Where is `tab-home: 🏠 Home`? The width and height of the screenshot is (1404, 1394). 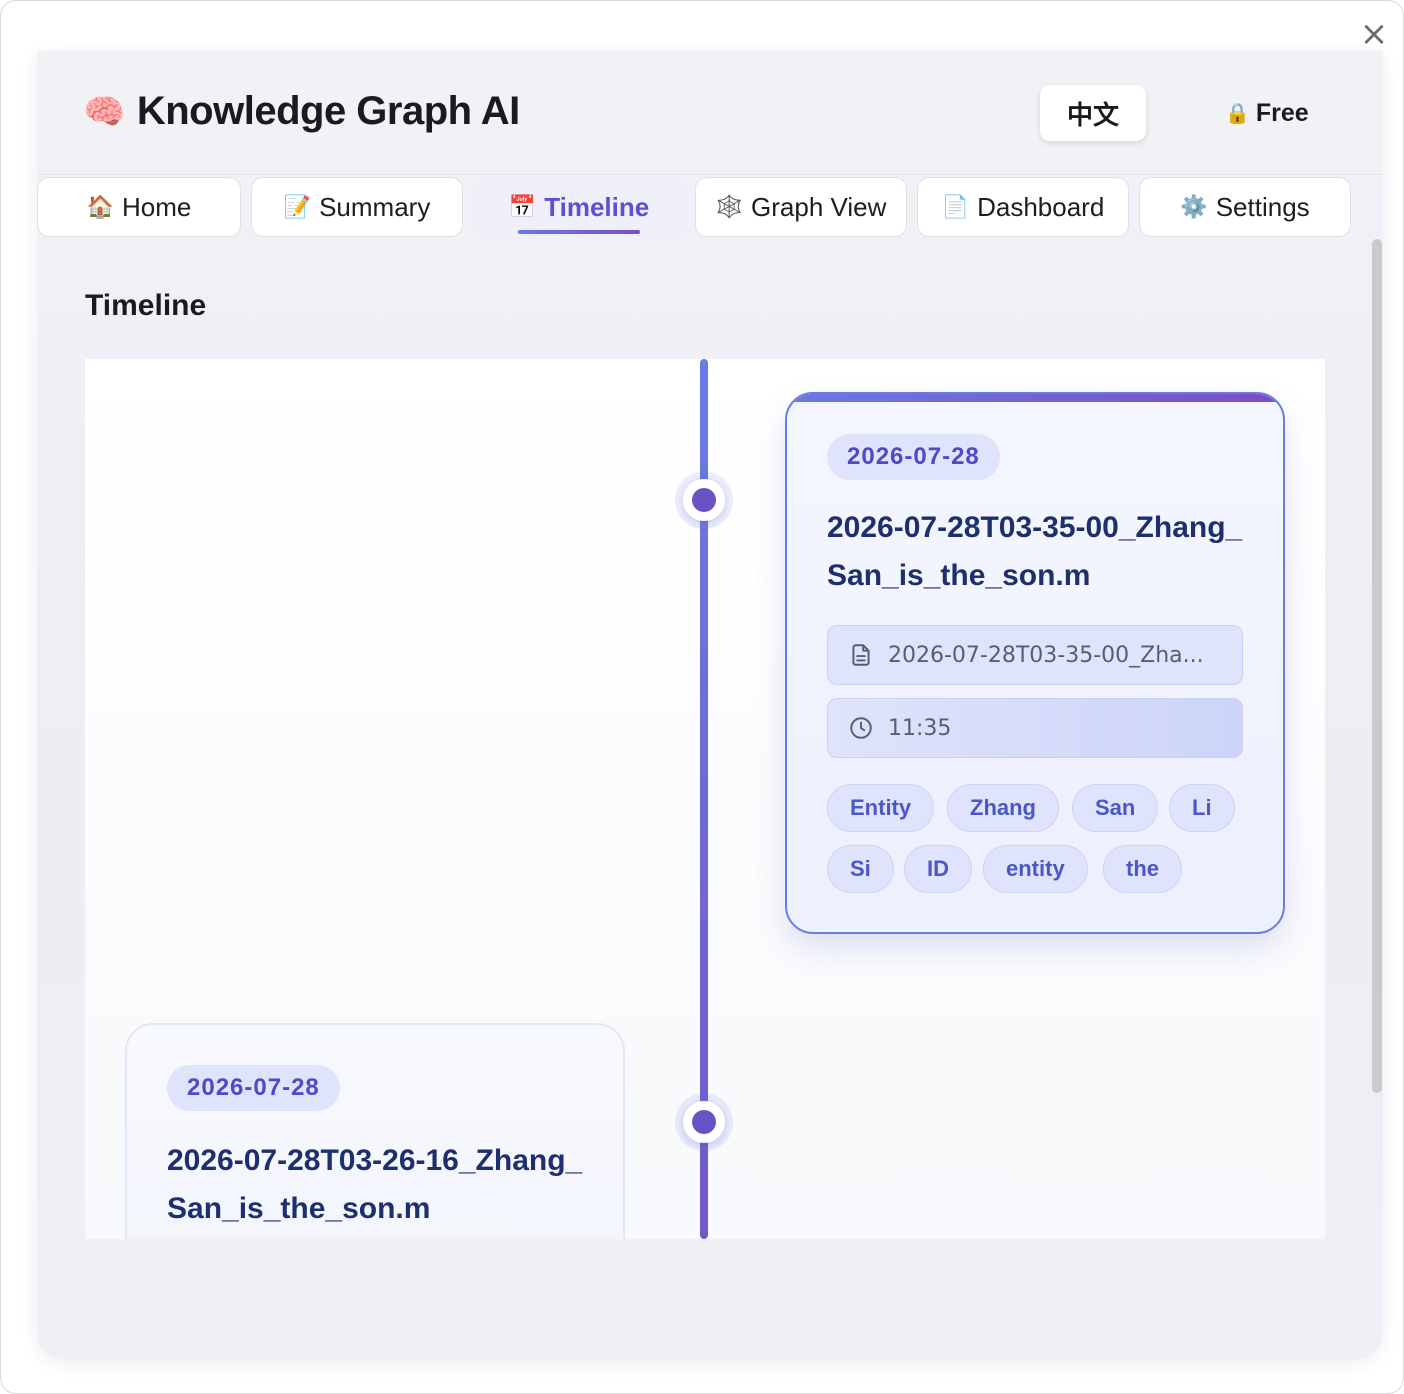
tab-home: 🏠 Home is located at coordinates (139, 207).